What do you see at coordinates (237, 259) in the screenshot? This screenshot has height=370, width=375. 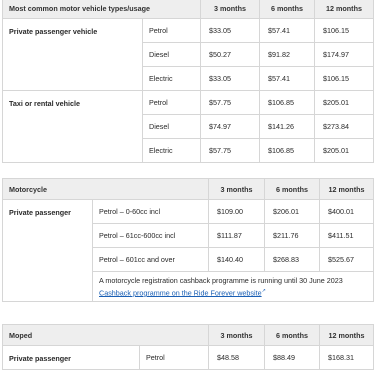 I see `price-3-months: $140.40` at bounding box center [237, 259].